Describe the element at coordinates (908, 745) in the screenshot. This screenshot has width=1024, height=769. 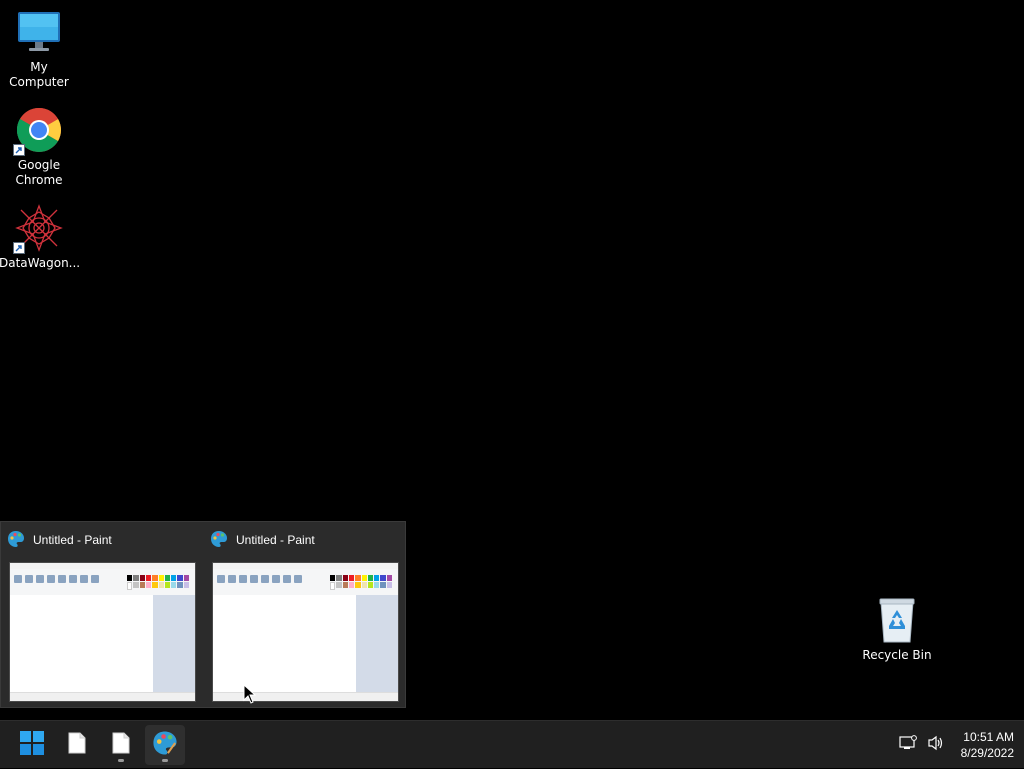
I see `network-icon` at that location.